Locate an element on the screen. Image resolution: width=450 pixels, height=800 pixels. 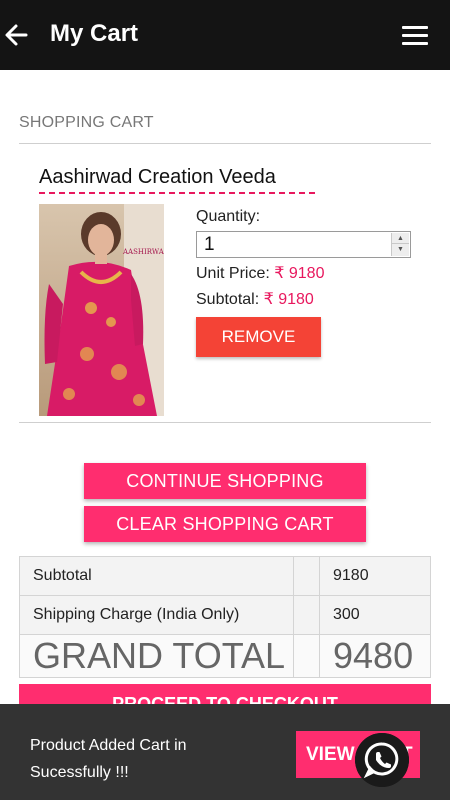
quantity-spinner: ▲ ▼ is located at coordinates (400, 244).